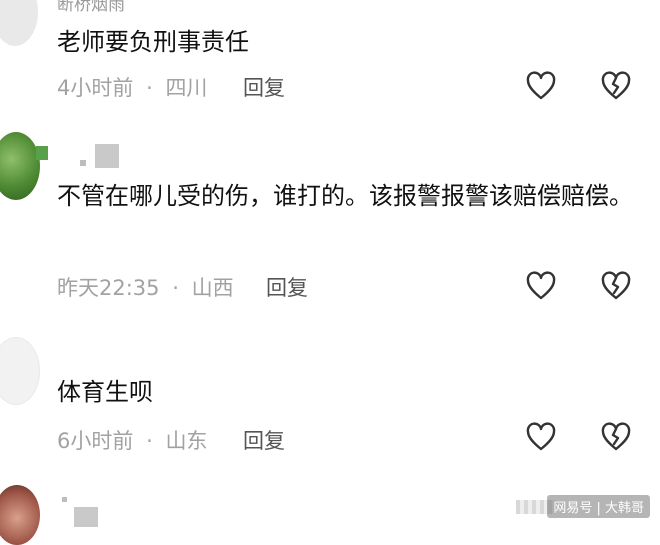  I want to click on username: 断桥烟雨, so click(91, 7).